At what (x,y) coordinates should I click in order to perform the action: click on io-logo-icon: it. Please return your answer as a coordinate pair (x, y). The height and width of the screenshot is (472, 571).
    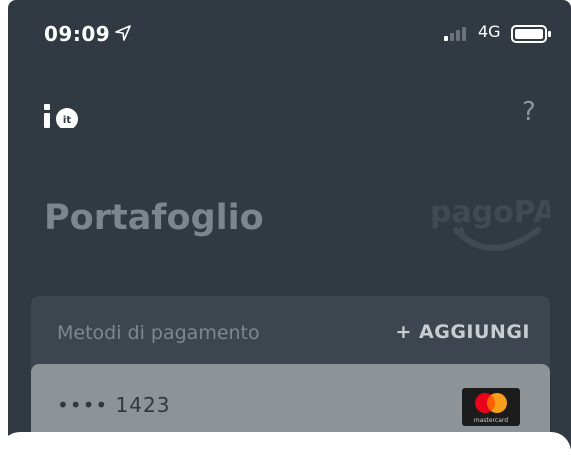
    Looking at the image, I should click on (61, 116).